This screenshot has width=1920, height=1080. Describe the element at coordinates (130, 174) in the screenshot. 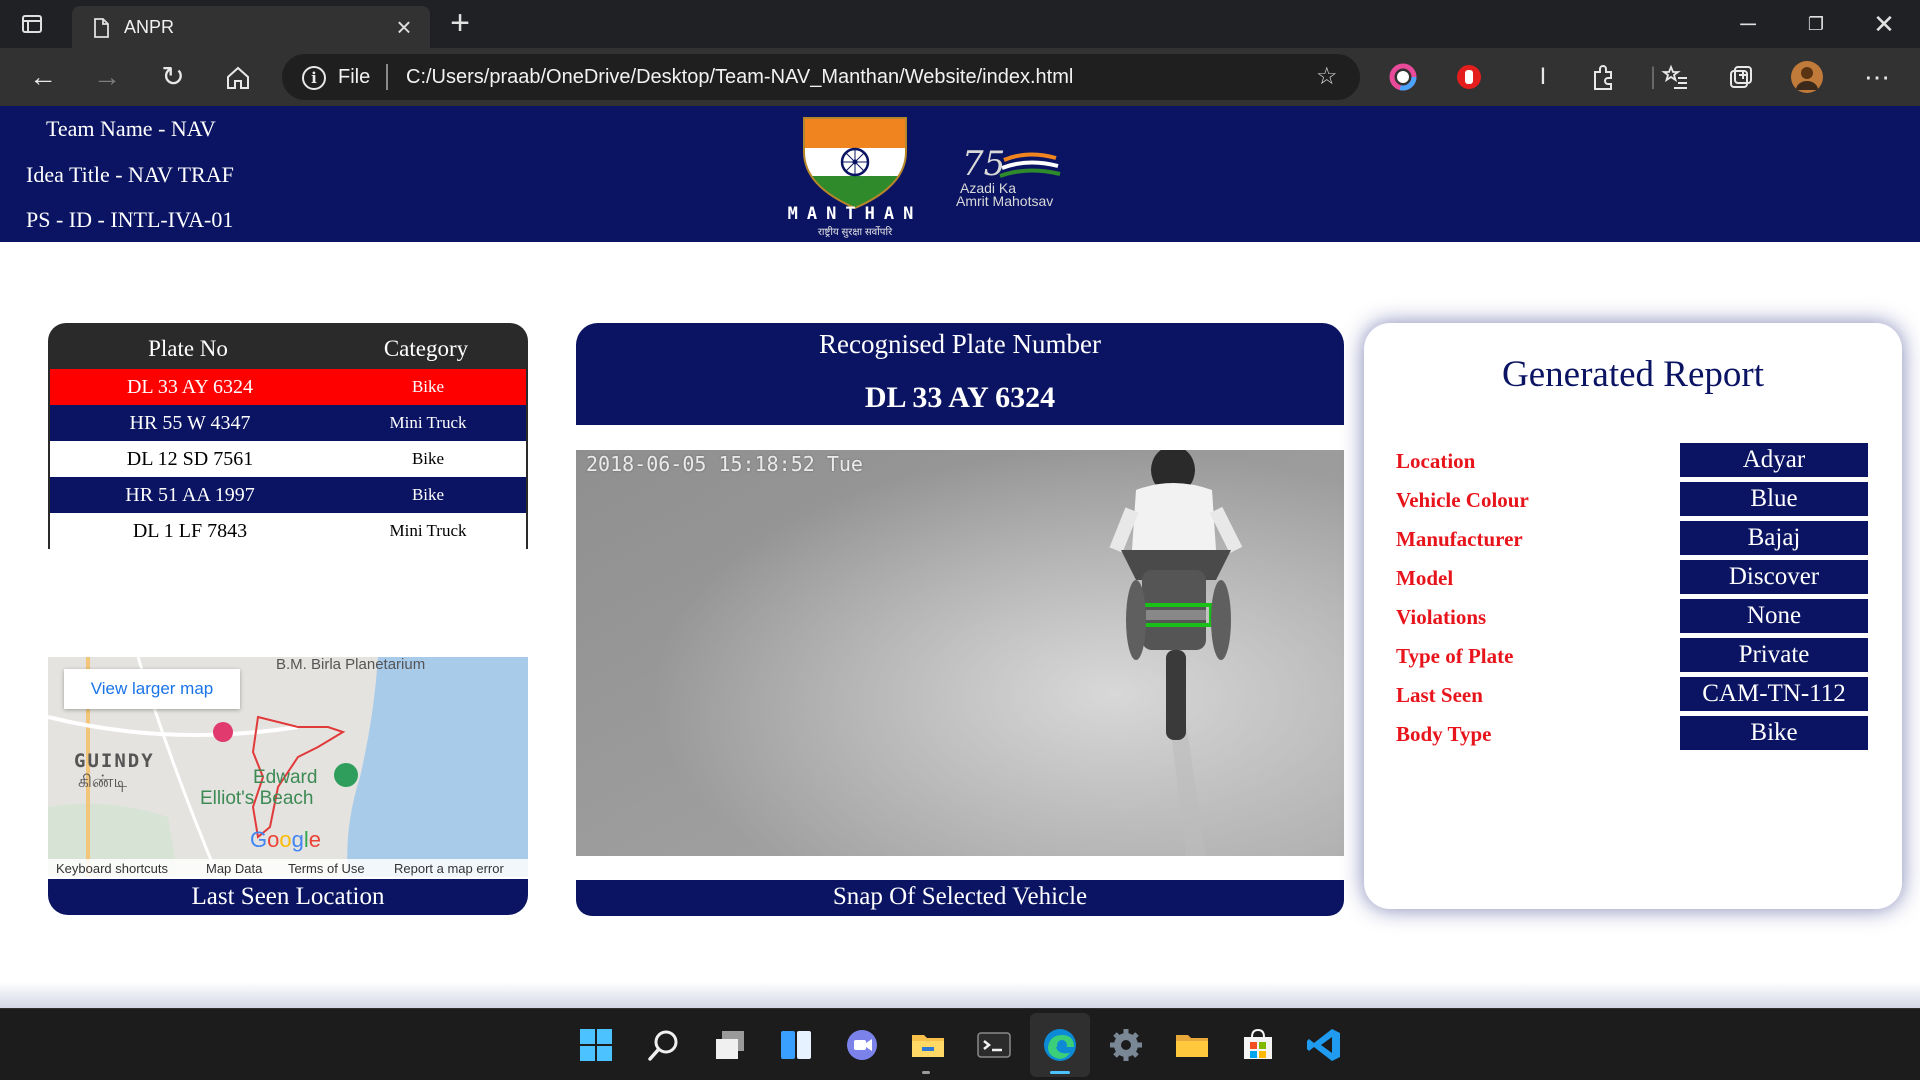

I see `idea-title: Idea Title - NAV TRAF` at that location.